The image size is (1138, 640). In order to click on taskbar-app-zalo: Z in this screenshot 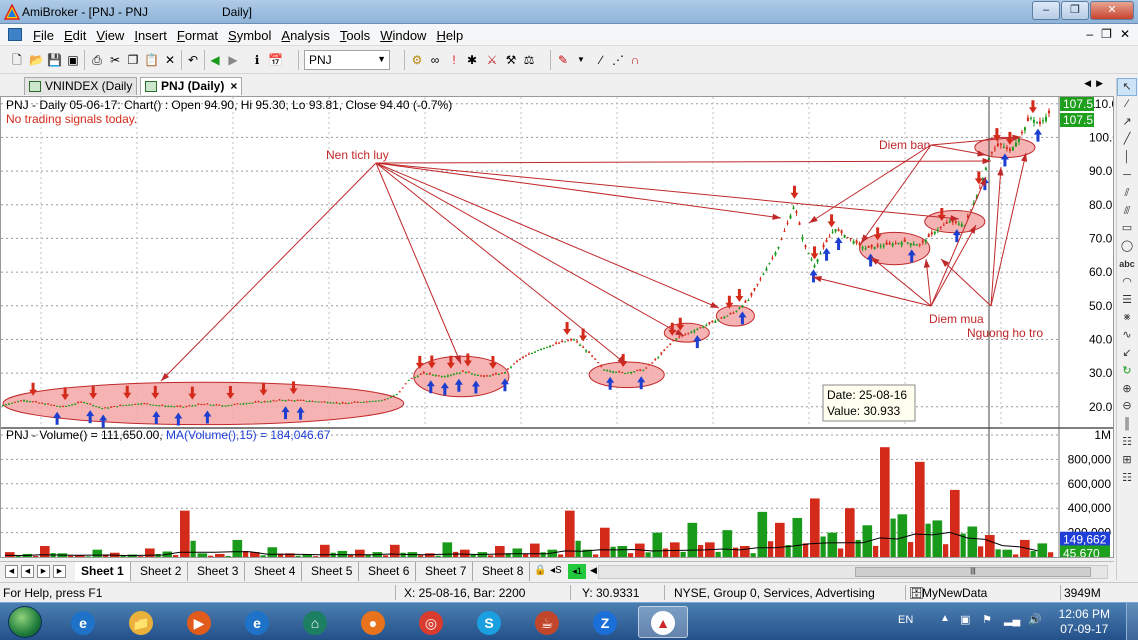, I will do `click(605, 622)`.